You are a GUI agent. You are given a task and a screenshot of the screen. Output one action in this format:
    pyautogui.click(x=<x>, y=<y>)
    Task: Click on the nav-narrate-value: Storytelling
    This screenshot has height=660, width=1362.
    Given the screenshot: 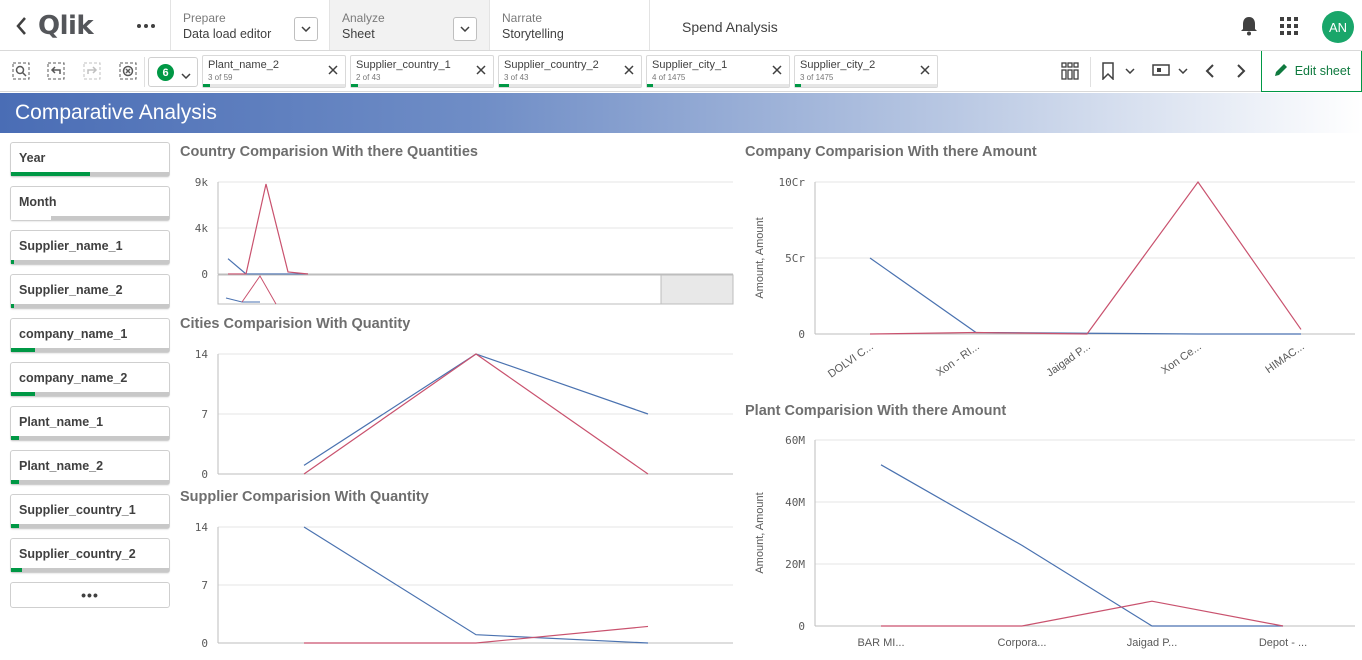 What is the action you would take?
    pyautogui.click(x=533, y=34)
    